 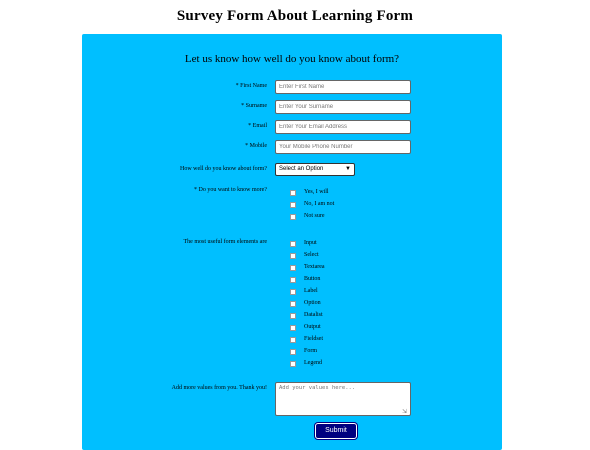 I want to click on option-label: Datalist, so click(x=313, y=315).